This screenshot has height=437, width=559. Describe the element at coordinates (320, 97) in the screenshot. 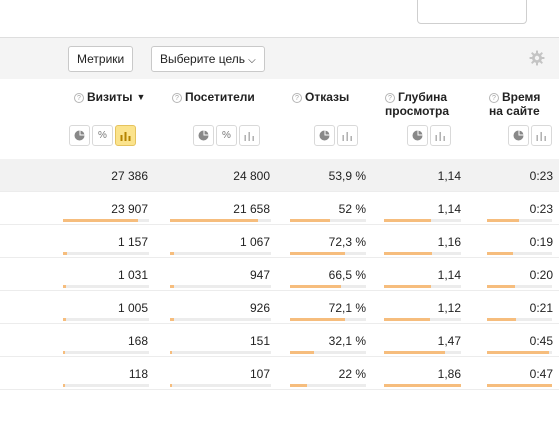

I see `column-header-bounces: ? Отказы` at that location.